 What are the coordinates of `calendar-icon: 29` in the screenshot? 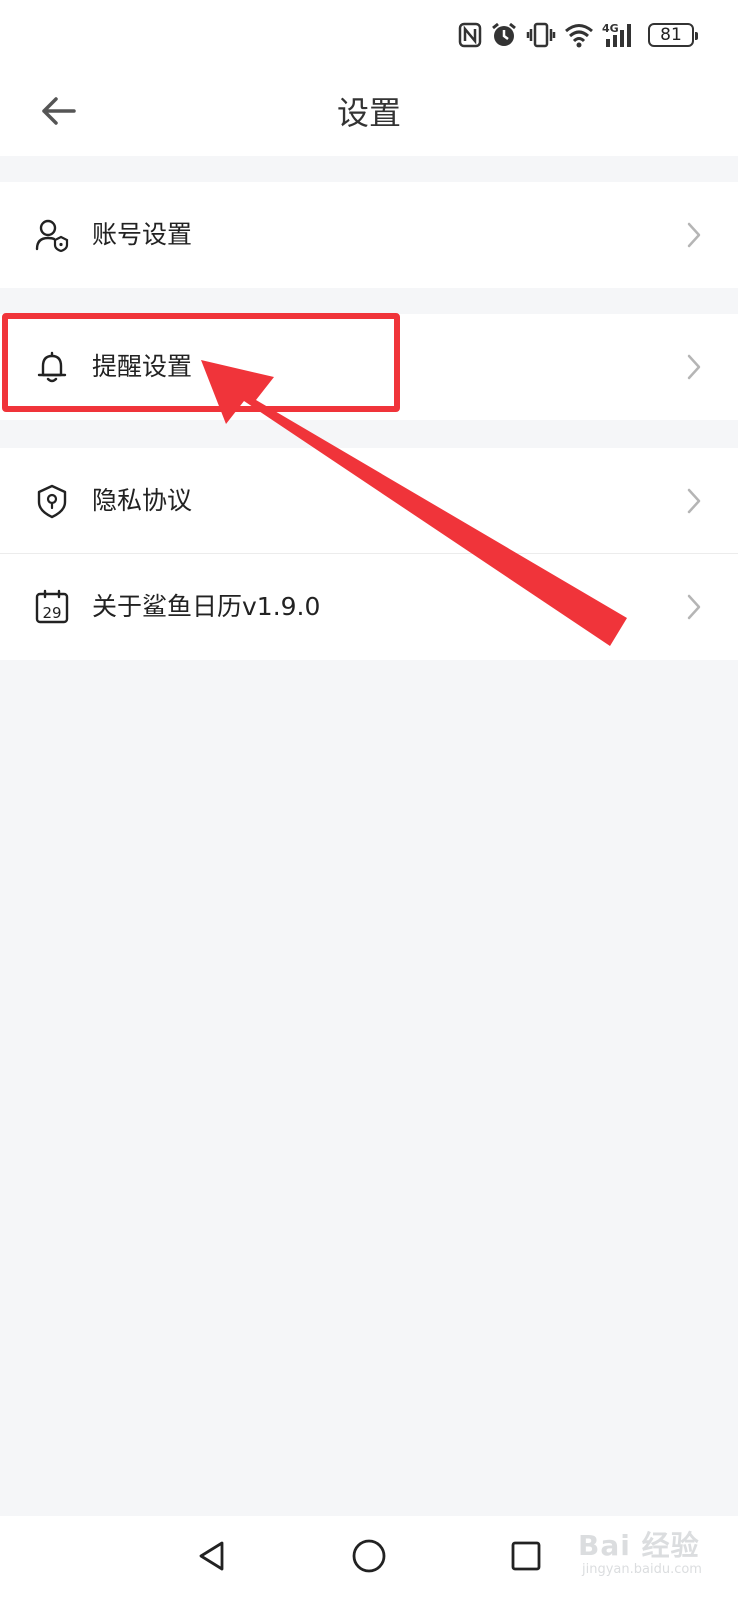 It's located at (52, 607).